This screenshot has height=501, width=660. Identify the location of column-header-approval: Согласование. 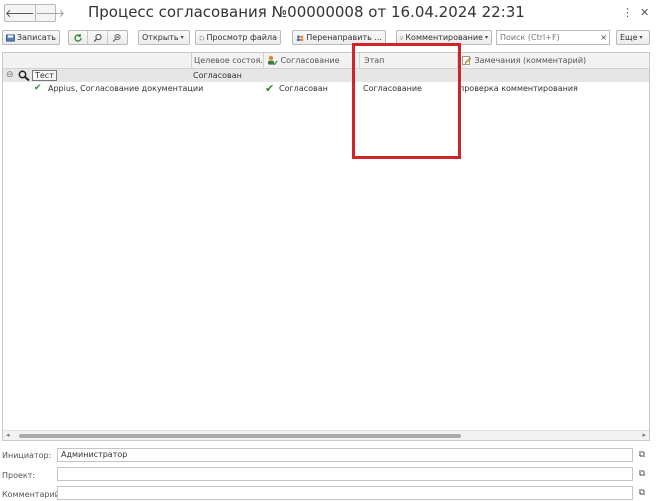
(311, 61).